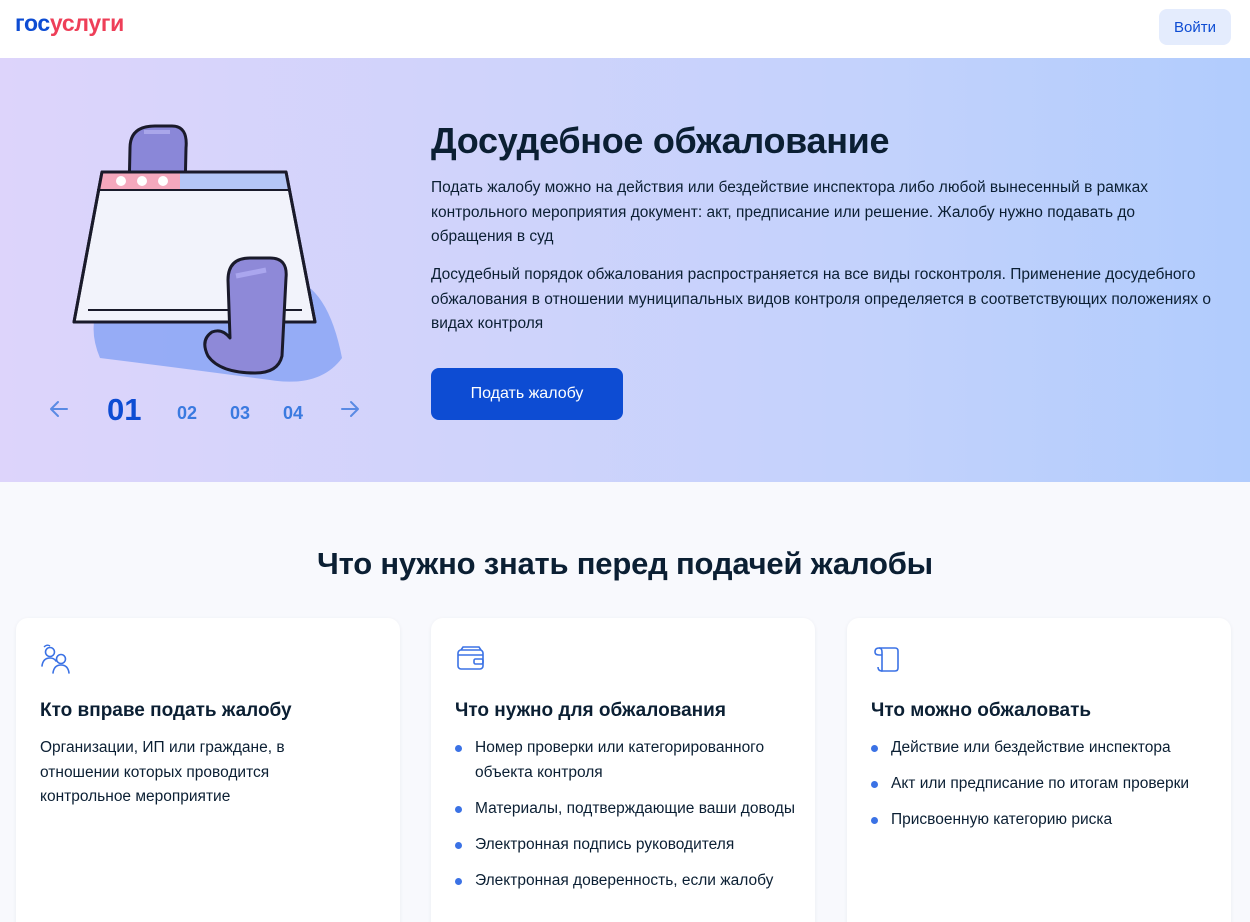 The width and height of the screenshot is (1250, 922). Describe the element at coordinates (470, 658) in the screenshot. I see `wallet-icon` at that location.